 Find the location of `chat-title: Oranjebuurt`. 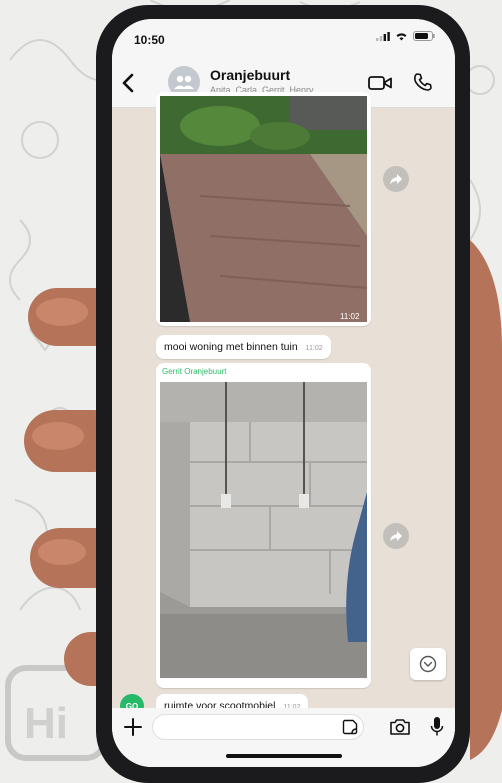

chat-title: Oranjebuurt is located at coordinates (250, 75).